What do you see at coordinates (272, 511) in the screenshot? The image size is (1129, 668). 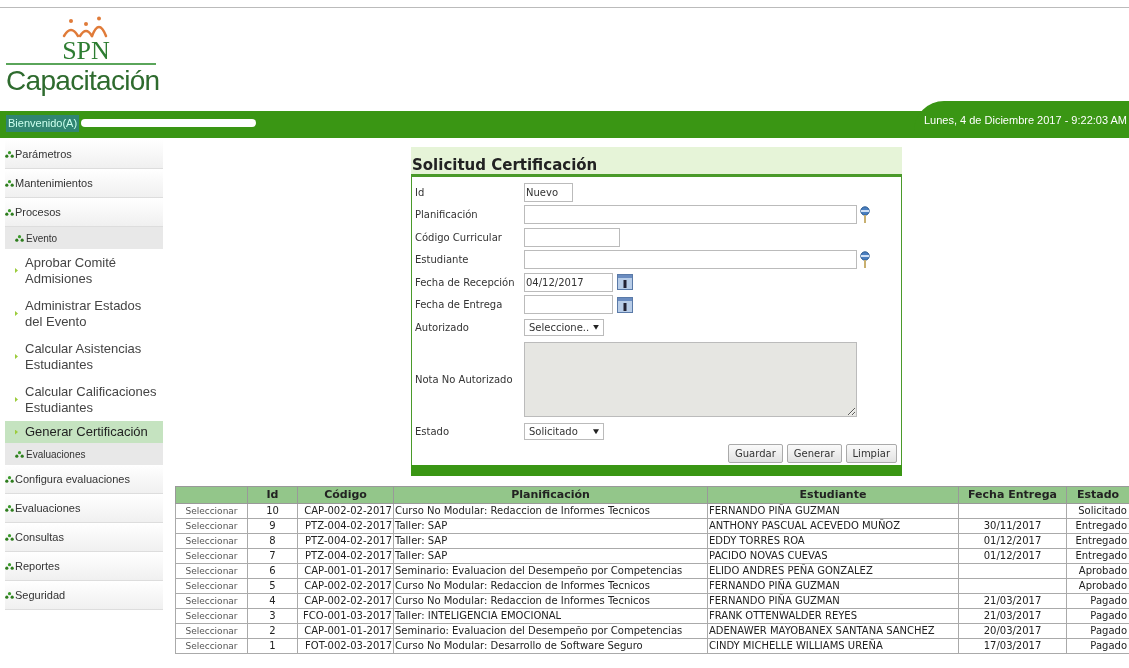 I see `table-cell: 10` at bounding box center [272, 511].